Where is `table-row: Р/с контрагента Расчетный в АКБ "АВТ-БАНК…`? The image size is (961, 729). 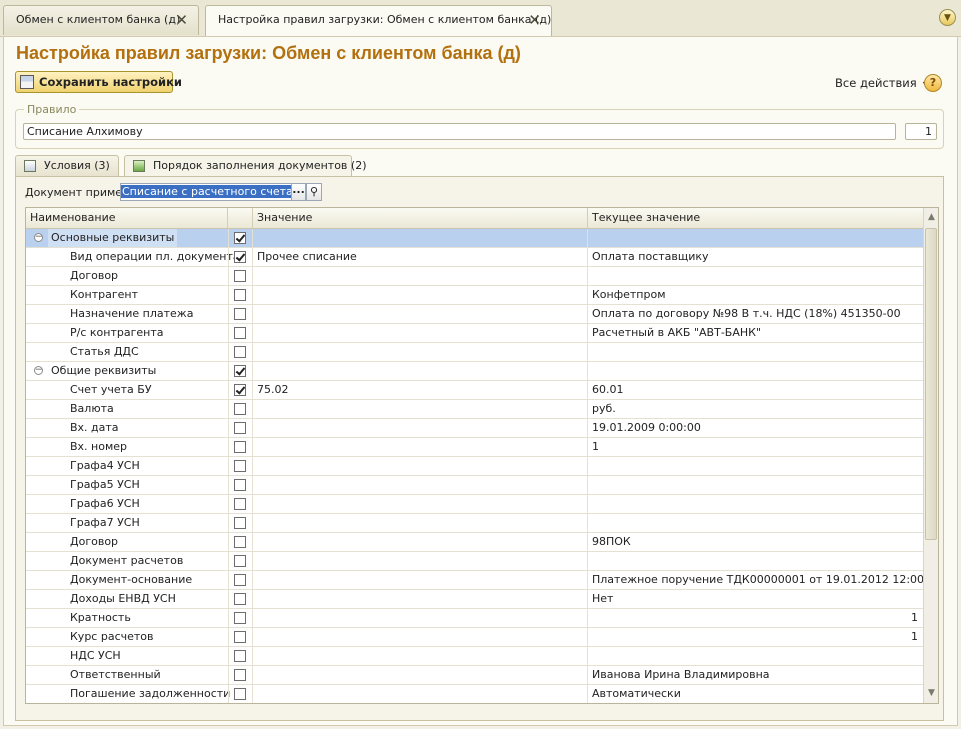 table-row: Р/с контрагента Расчетный в АКБ "АВТ-БАНК… is located at coordinates (474, 333).